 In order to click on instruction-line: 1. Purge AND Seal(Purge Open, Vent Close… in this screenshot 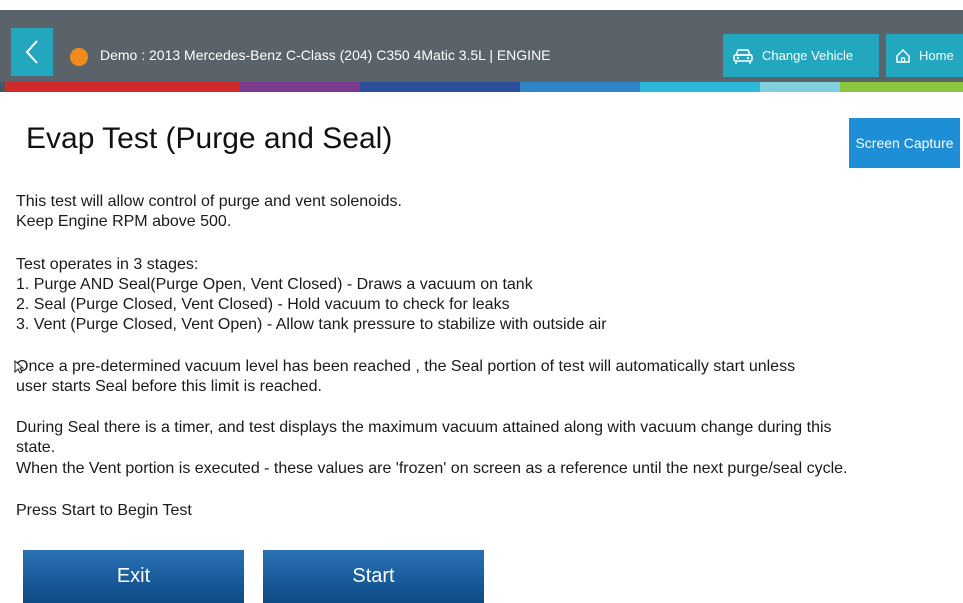, I will do `click(274, 284)`.